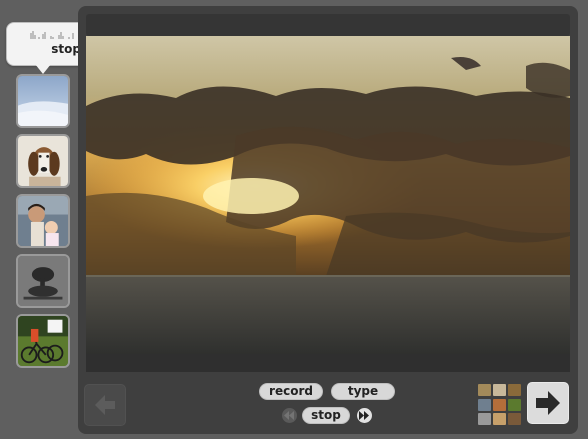  Describe the element at coordinates (328, 363) in the screenshot. I see `viewer-bottom-strip` at that location.